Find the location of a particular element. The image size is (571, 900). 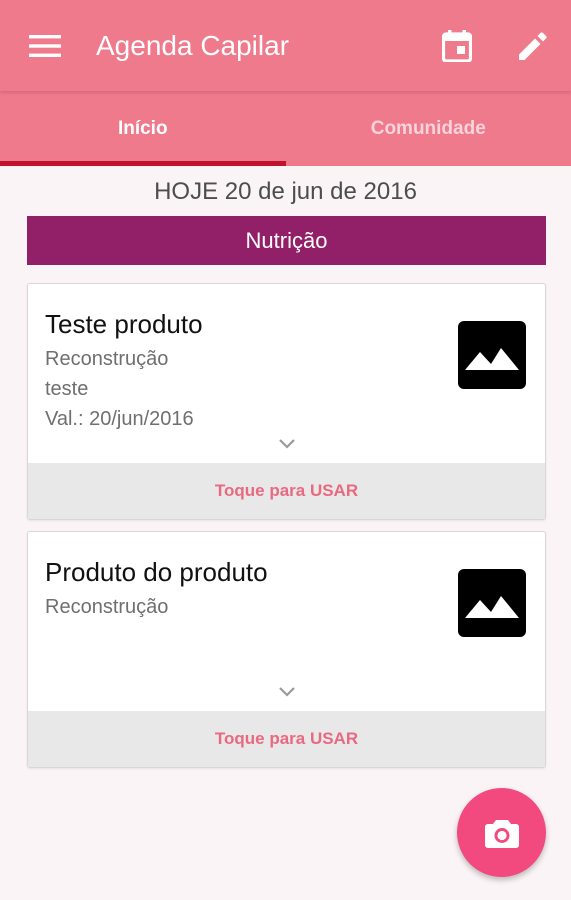

calendar-icon is located at coordinates (457, 46).